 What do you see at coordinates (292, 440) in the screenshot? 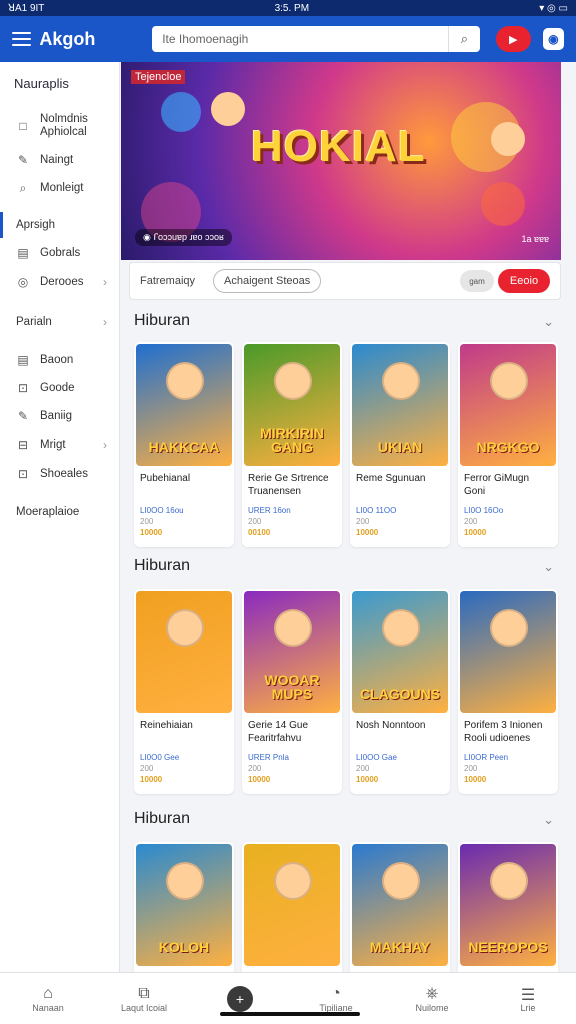
I see `thumbnail-title: MIRKIRIN GANG` at bounding box center [292, 440].